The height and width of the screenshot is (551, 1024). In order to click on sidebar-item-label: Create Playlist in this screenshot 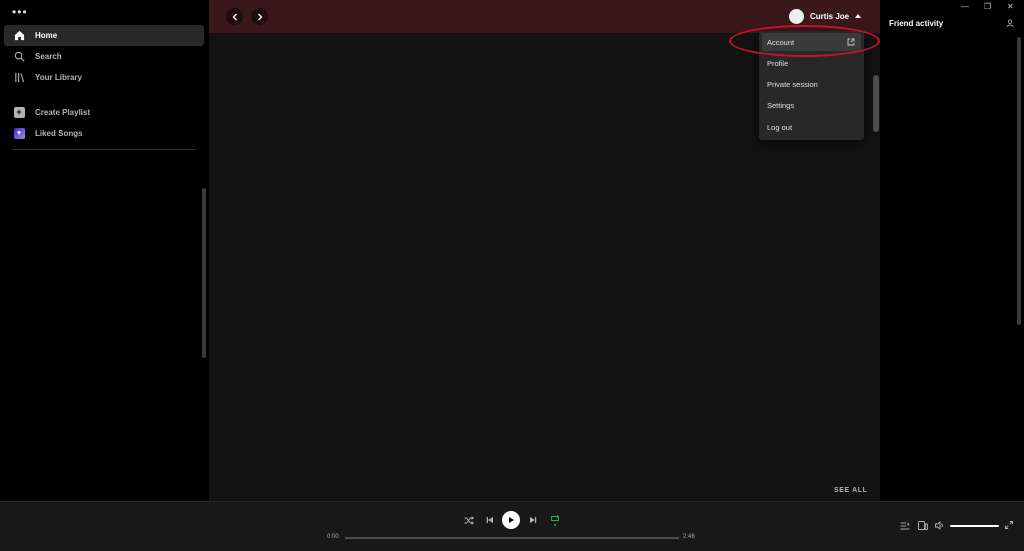, I will do `click(63, 112)`.